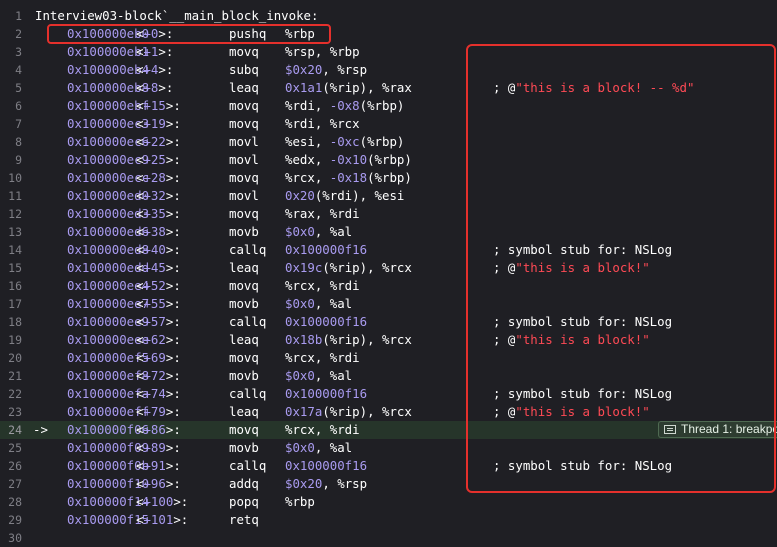 The height and width of the screenshot is (547, 777). What do you see at coordinates (322, 123) in the screenshot?
I see `operands: %rdi, %rcx` at bounding box center [322, 123].